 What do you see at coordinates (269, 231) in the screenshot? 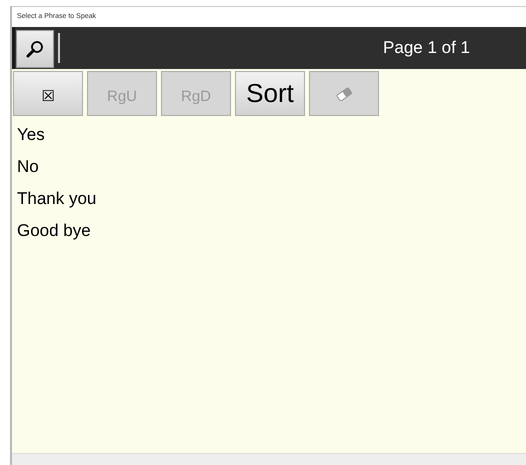
I see `phrase-item: Good bye` at bounding box center [269, 231].